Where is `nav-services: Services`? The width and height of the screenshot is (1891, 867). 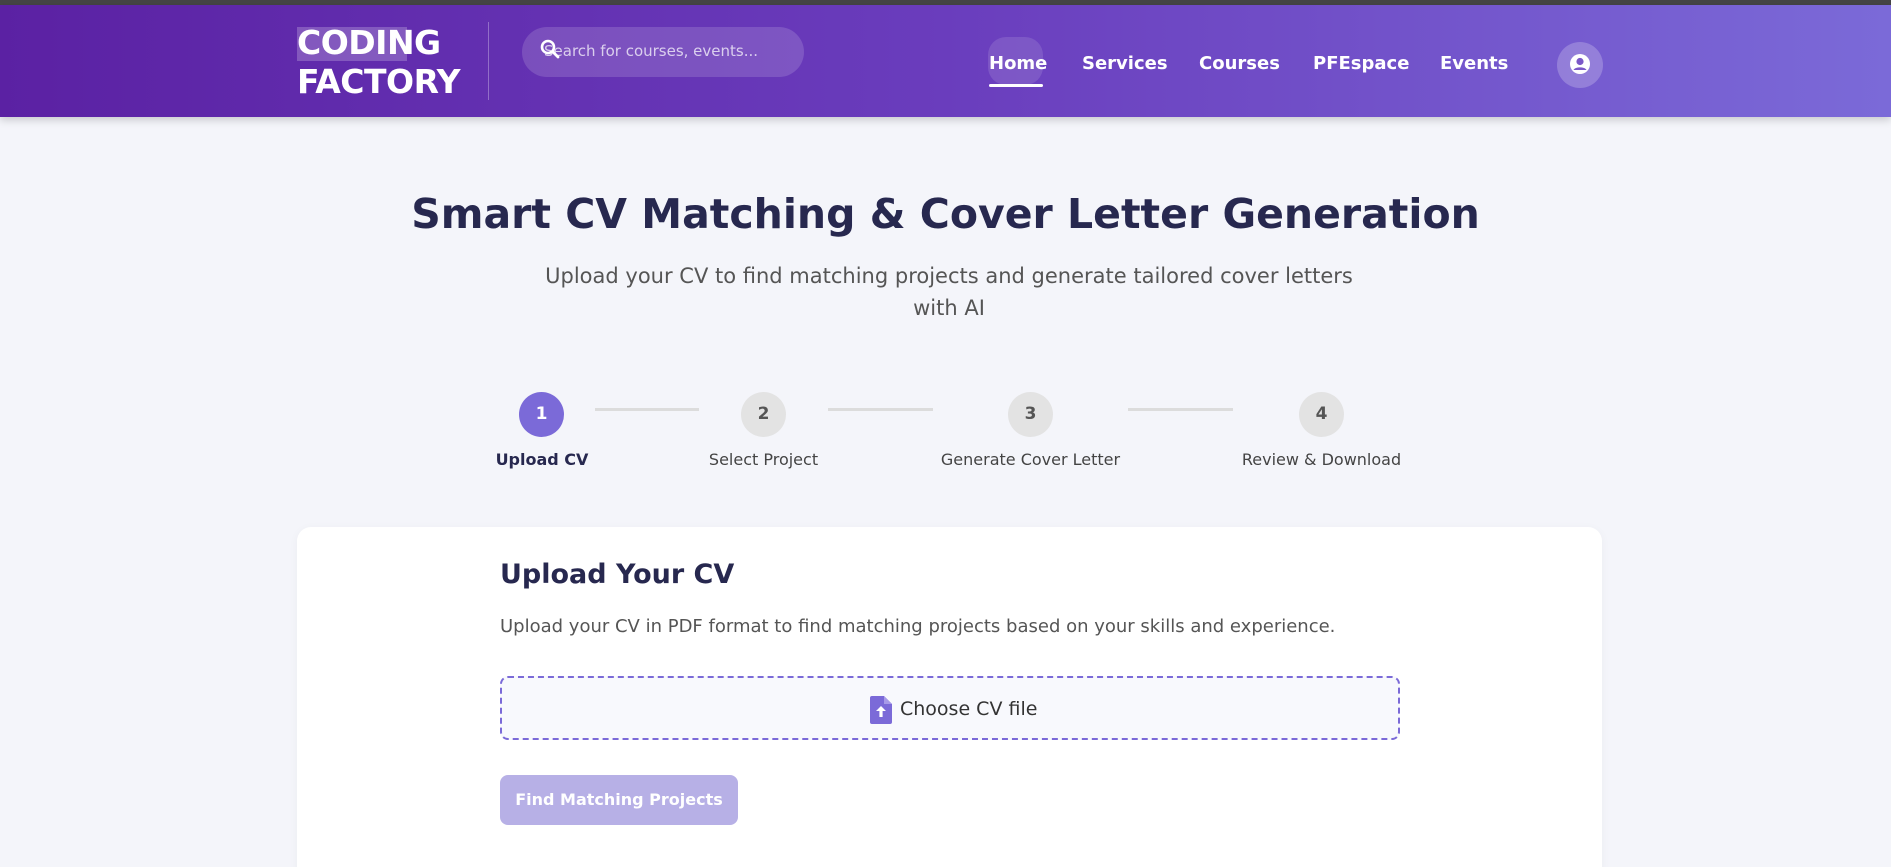
nav-services: Services is located at coordinates (1125, 63).